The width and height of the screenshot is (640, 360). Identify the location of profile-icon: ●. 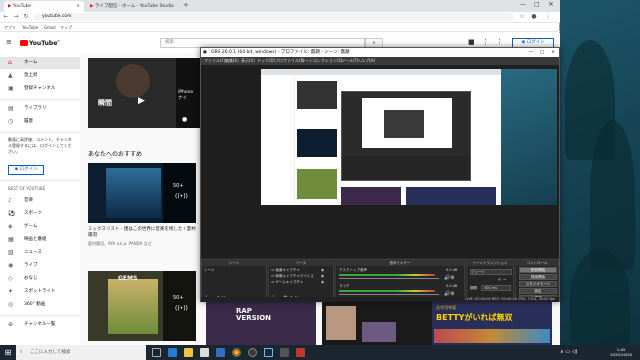
(534, 17).